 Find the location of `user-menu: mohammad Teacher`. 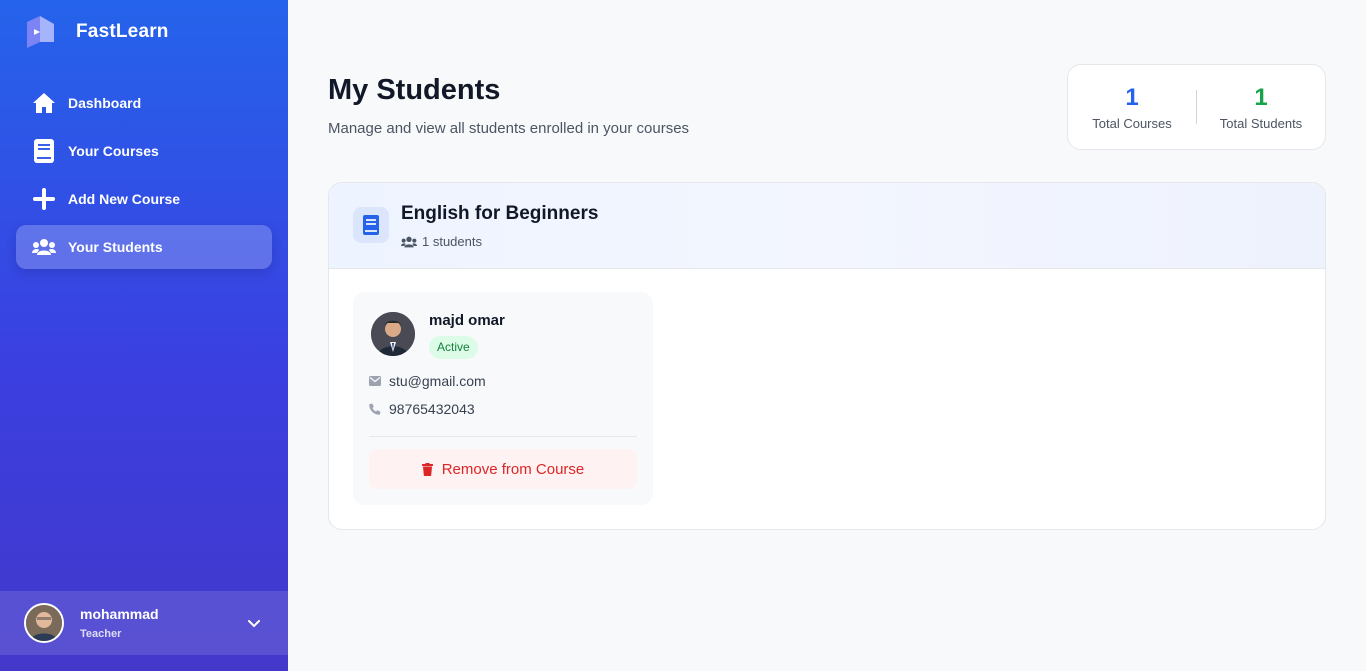

user-menu: mohammad Teacher is located at coordinates (144, 623).